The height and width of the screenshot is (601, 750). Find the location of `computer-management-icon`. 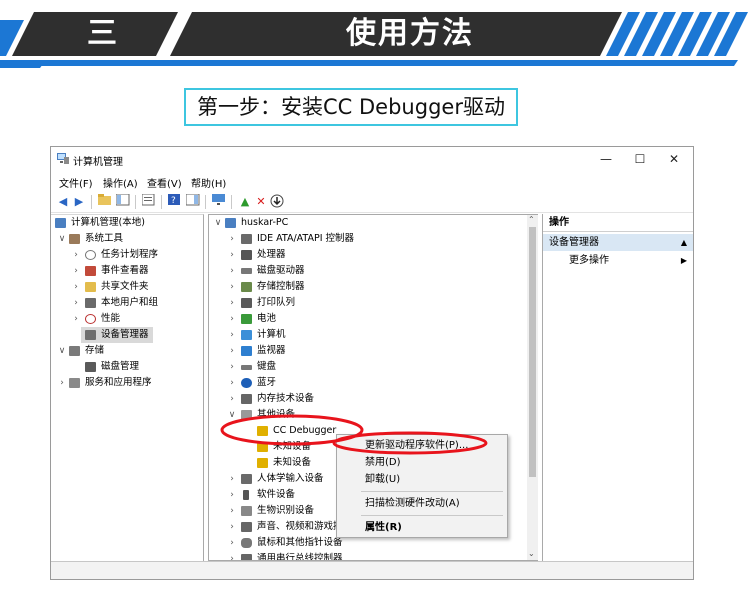

computer-management-icon is located at coordinates (60, 223).